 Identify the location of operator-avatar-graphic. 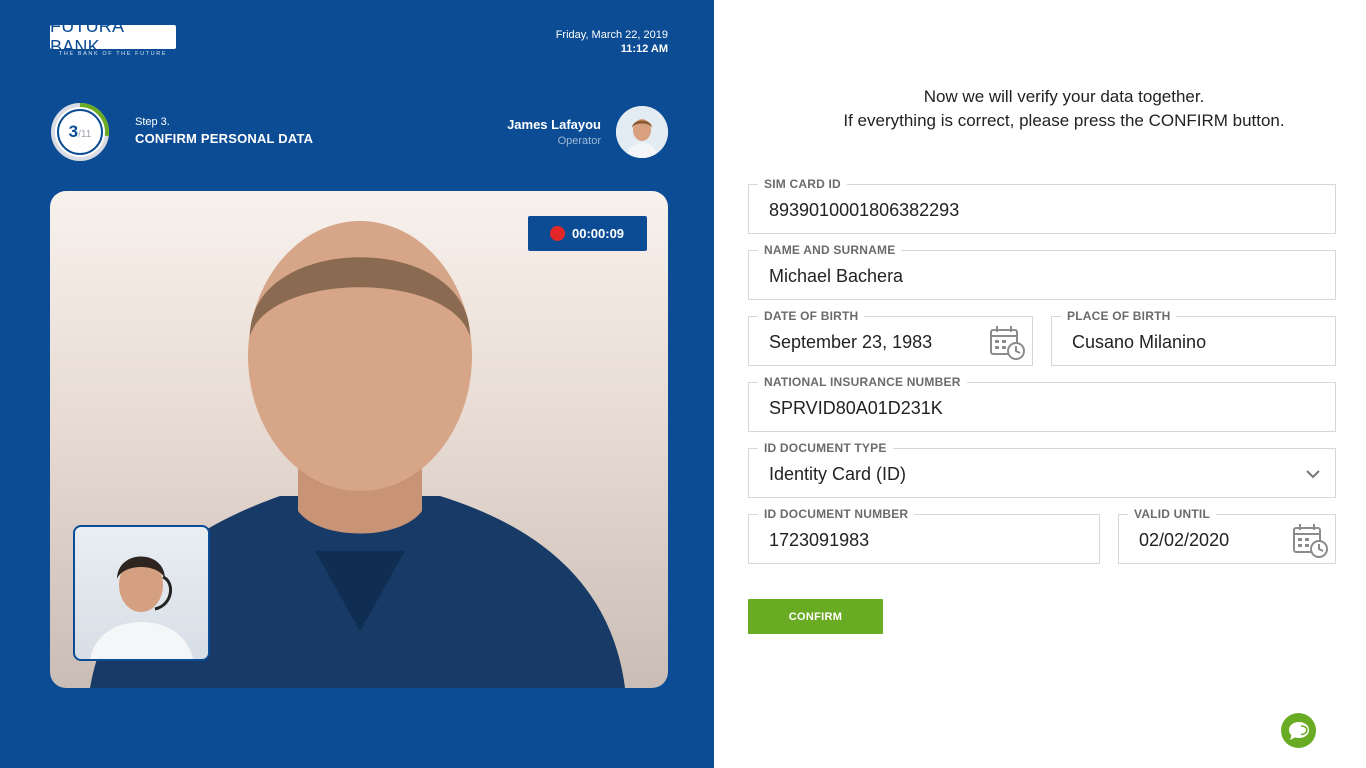
(642, 132).